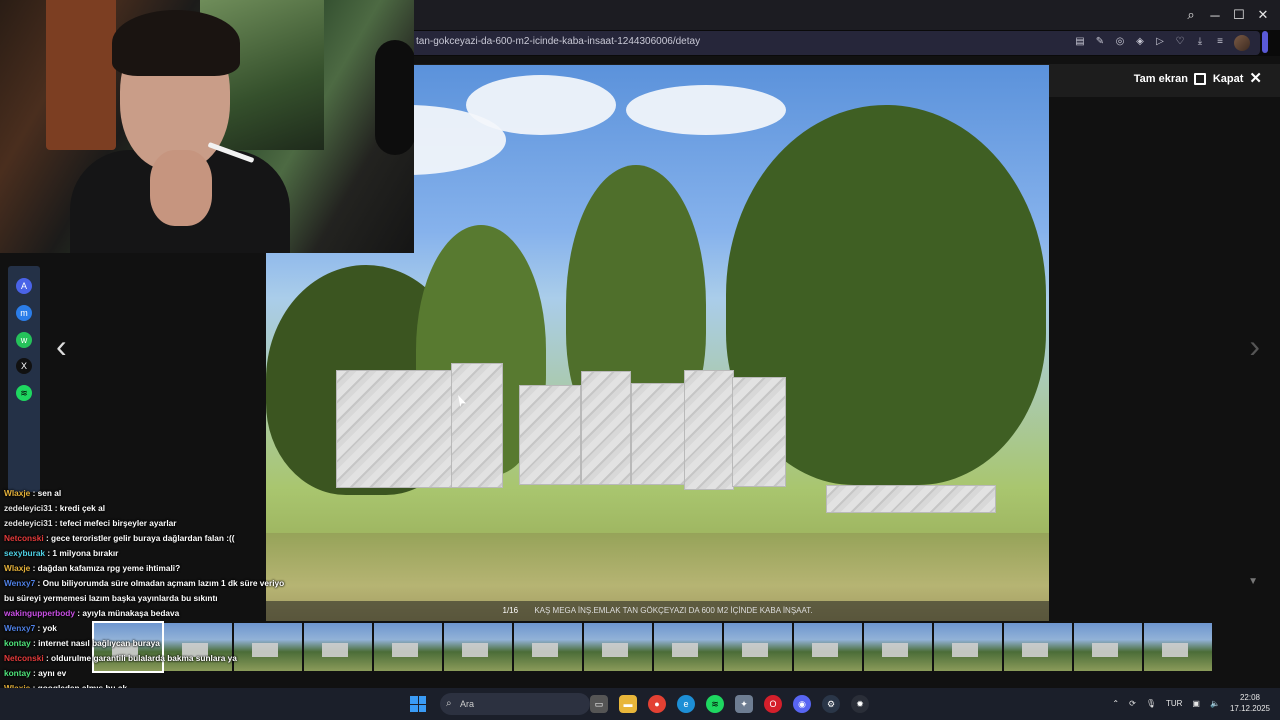  Describe the element at coordinates (1151, 703) in the screenshot. I see `mic-icon: 🎙` at that location.